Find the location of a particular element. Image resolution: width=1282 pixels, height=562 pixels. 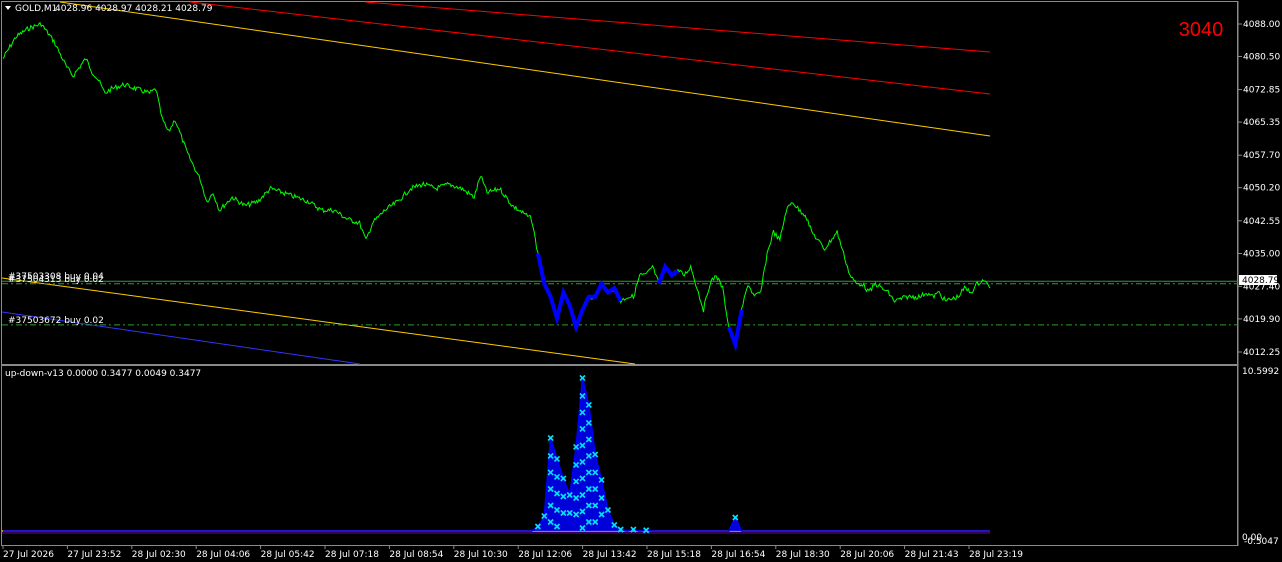

time-tick-label: 28 Jul 20:06 is located at coordinates (867, 555).